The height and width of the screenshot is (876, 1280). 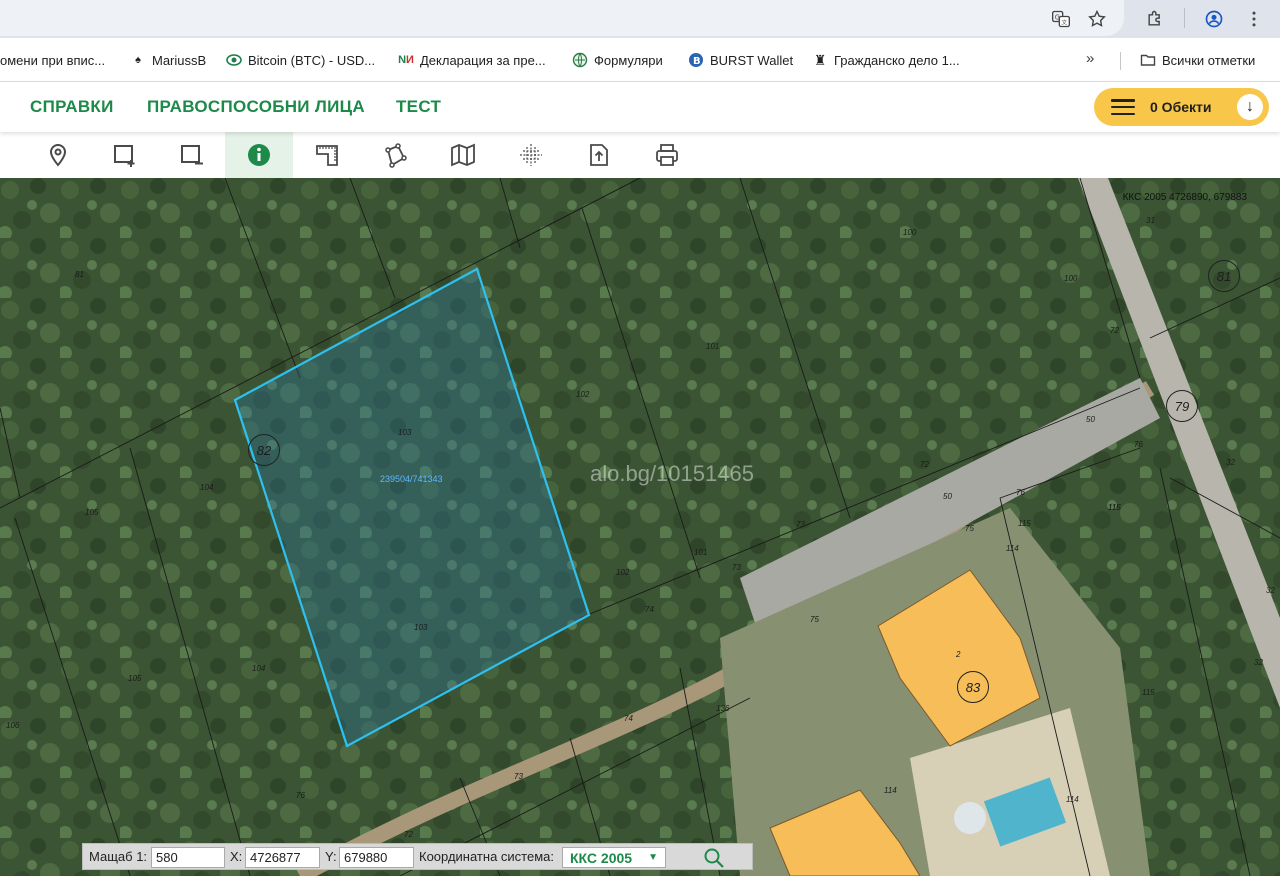 I want to click on lot-number: 136, so click(x=723, y=708).